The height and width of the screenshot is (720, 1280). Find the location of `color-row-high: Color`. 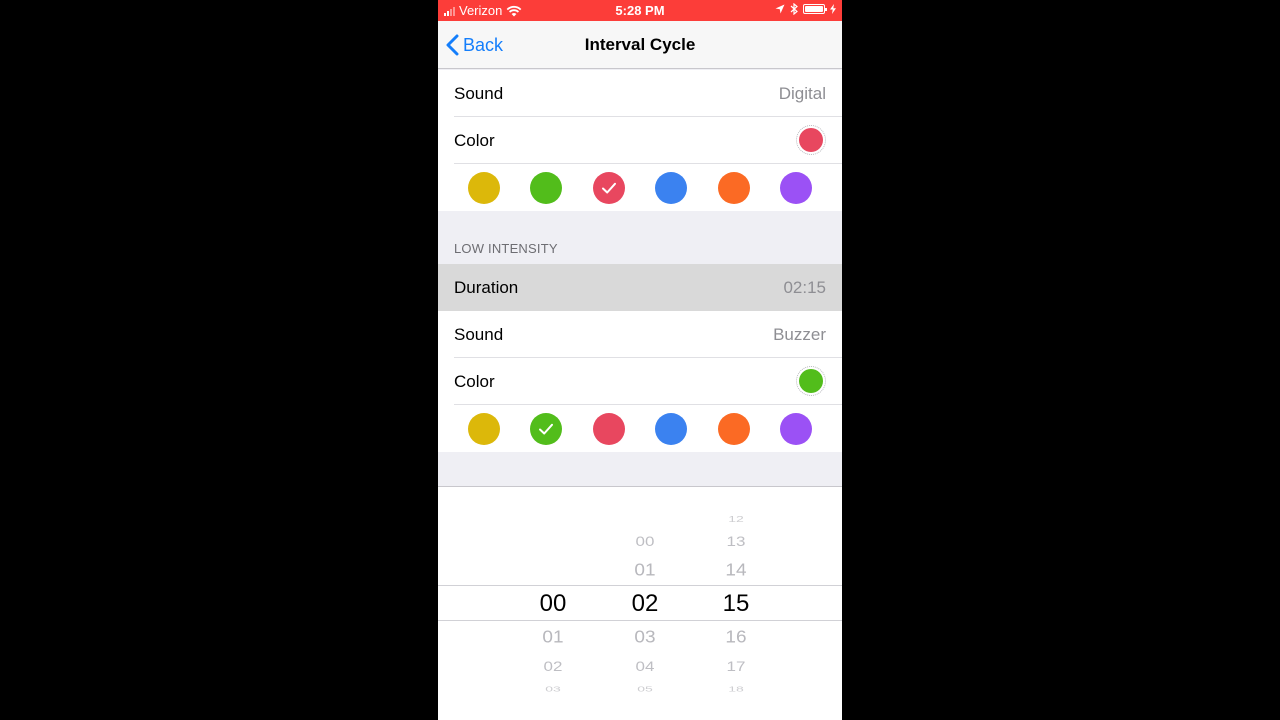

color-row-high: Color is located at coordinates (640, 140).